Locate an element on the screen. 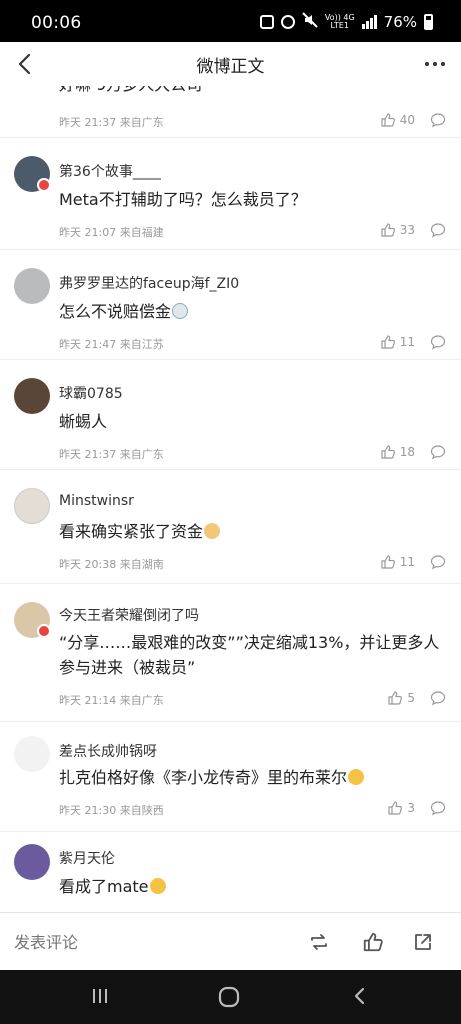 This screenshot has height=1024, width=461. comment-meta: 昨天 21:47 来自江苏 is located at coordinates (111, 344).